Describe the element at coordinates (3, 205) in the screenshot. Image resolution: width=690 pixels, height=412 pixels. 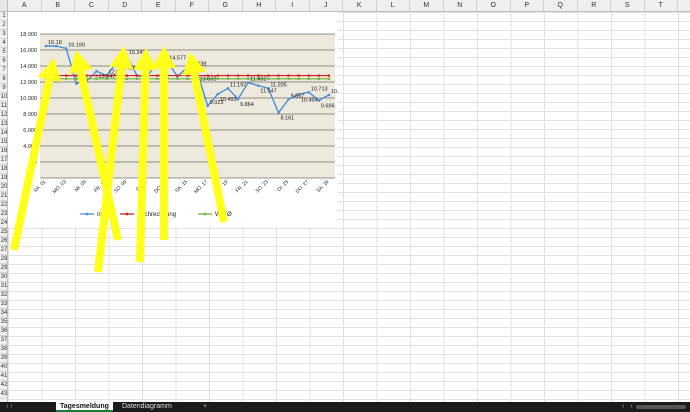
I see `row-header-22: 22` at that location.